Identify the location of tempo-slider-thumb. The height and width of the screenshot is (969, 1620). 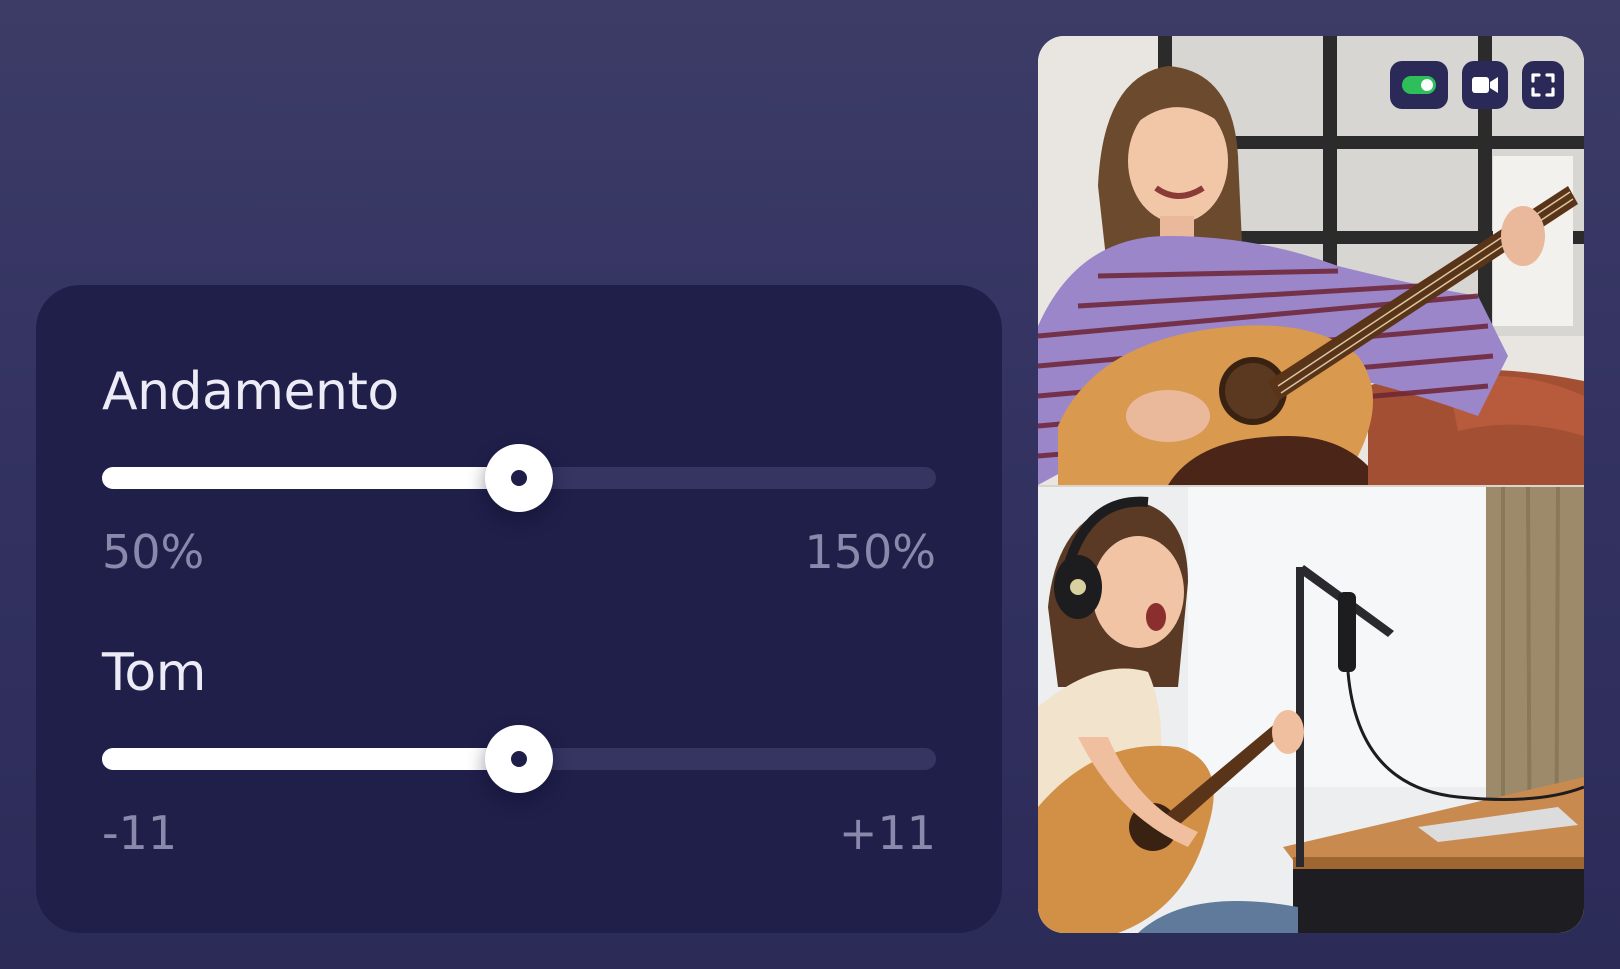
(519, 478).